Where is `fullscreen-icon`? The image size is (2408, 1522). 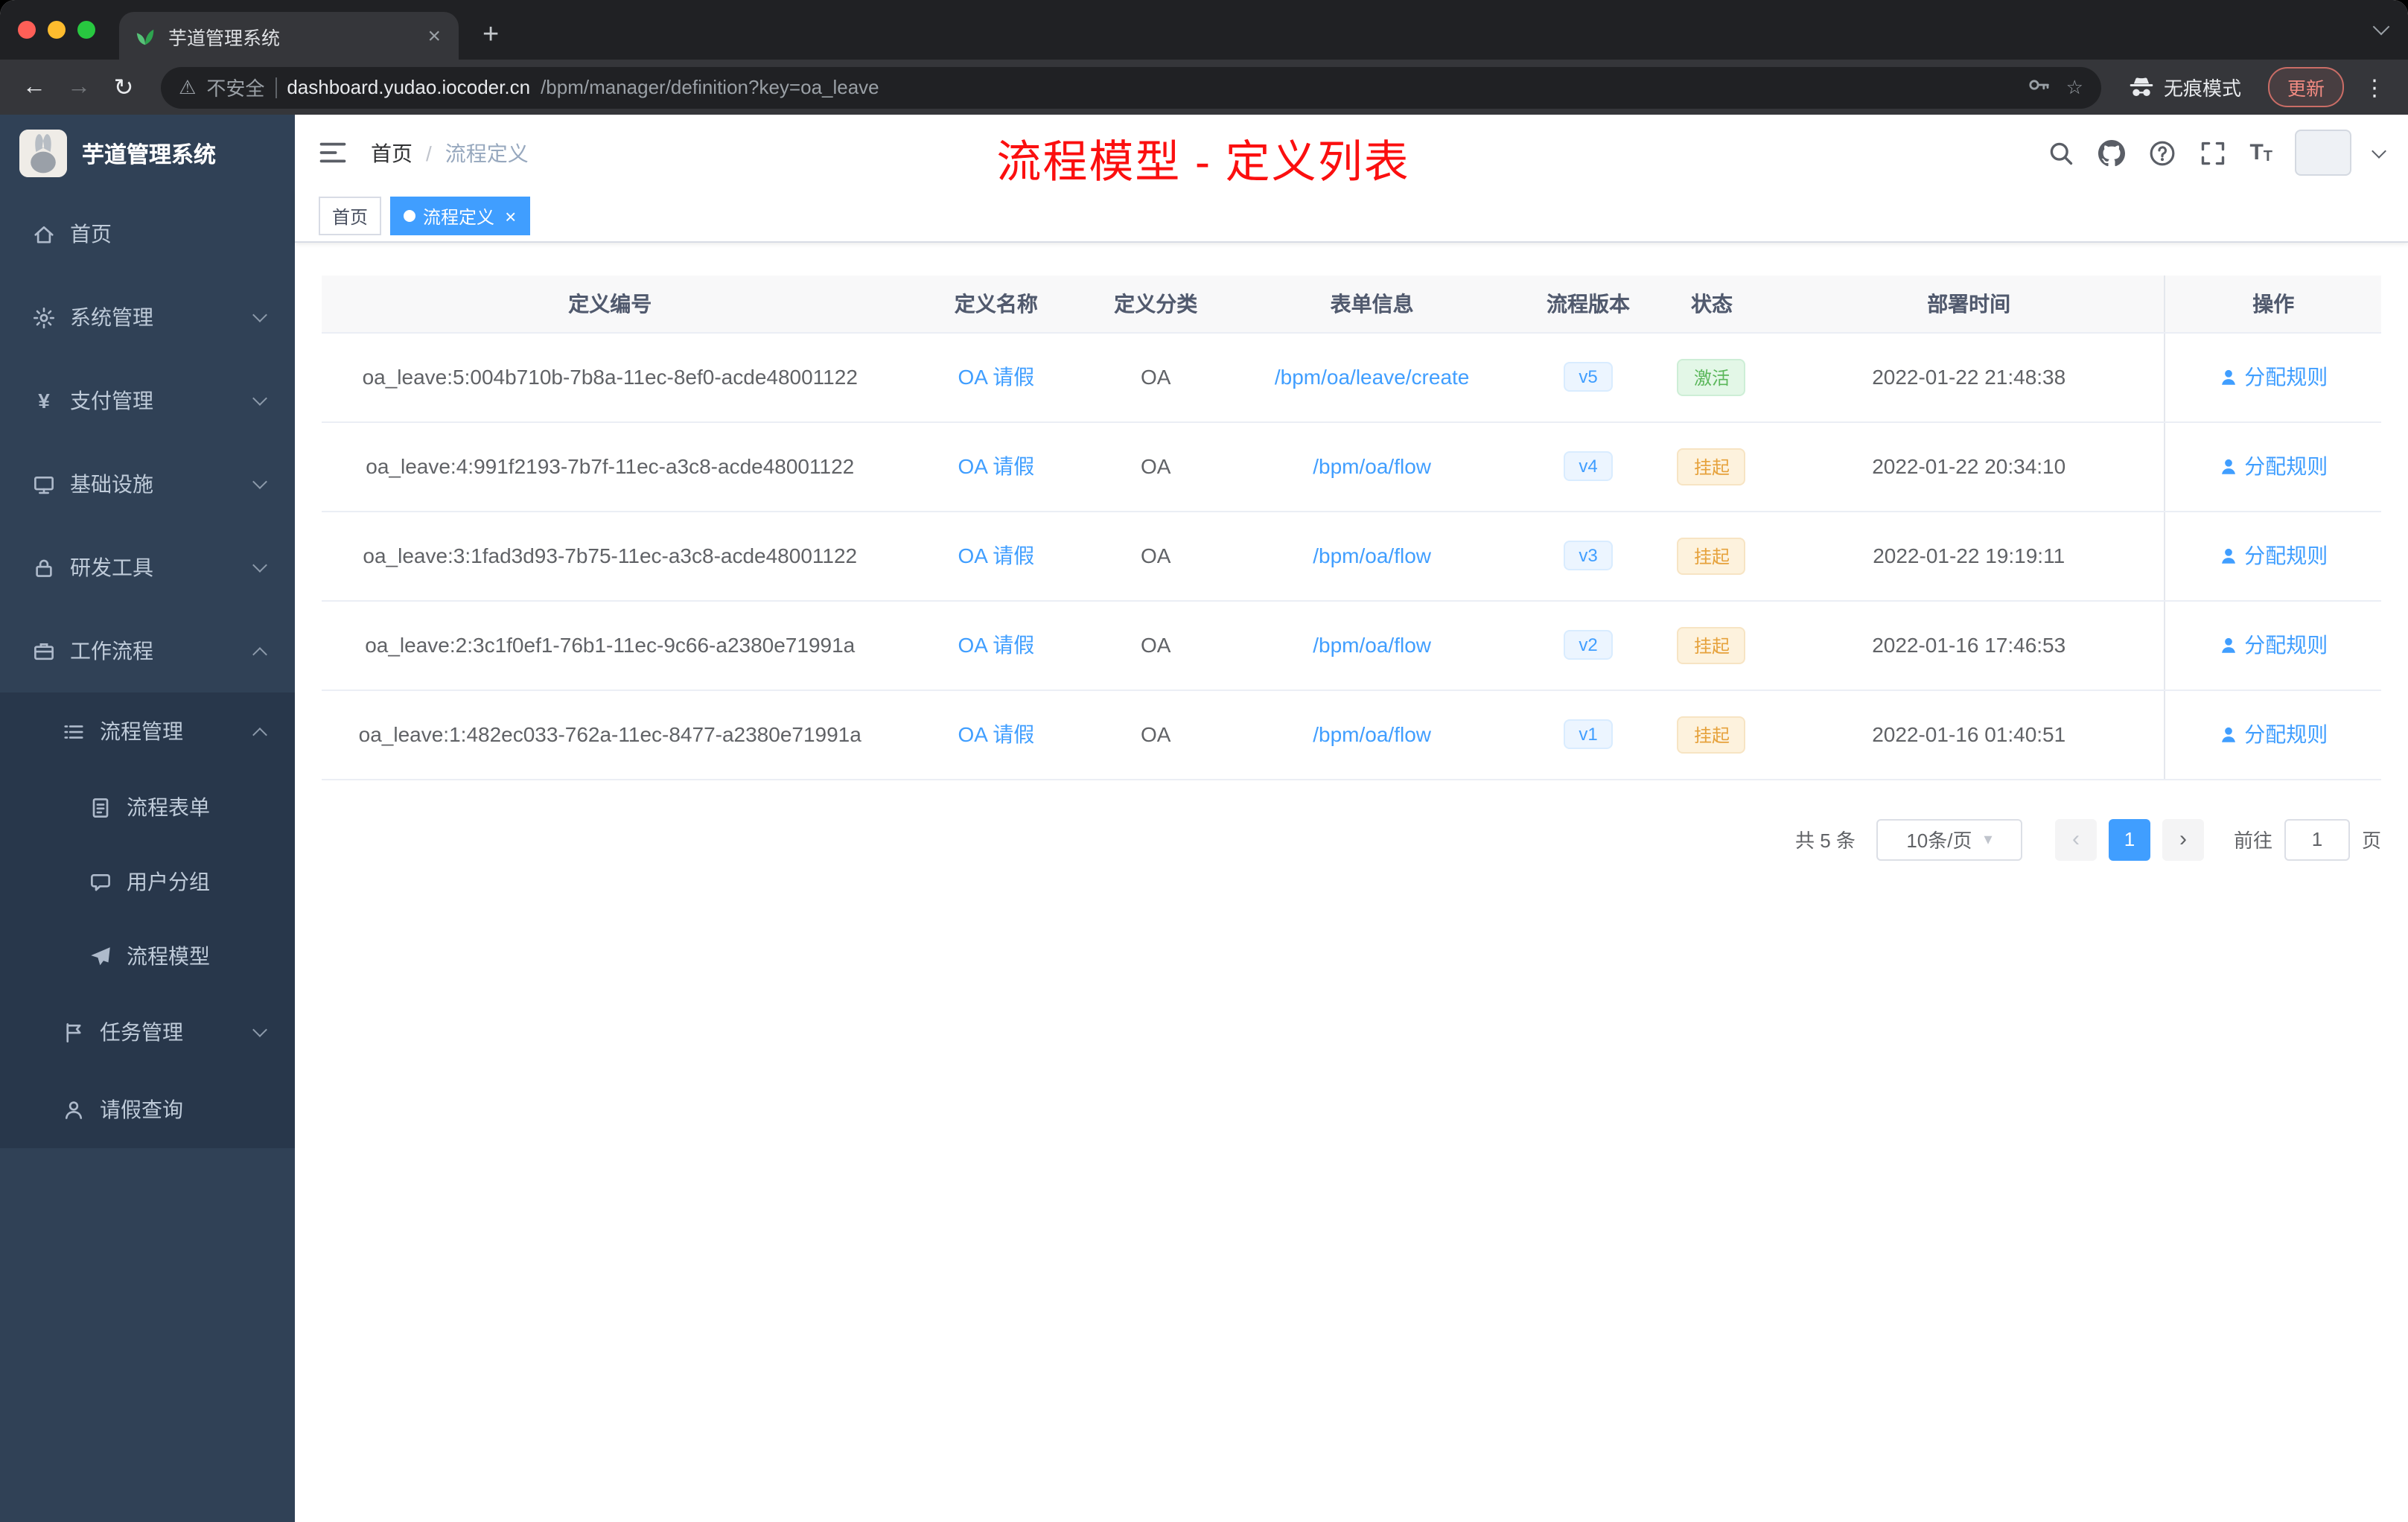
fullscreen-icon is located at coordinates (2213, 152).